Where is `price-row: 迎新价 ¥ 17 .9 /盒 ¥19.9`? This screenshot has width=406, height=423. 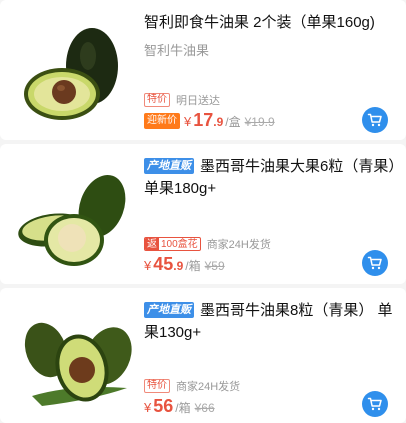
price-row: 迎新价 ¥ 17 .9 /盒 ¥19.9 is located at coordinates (209, 120).